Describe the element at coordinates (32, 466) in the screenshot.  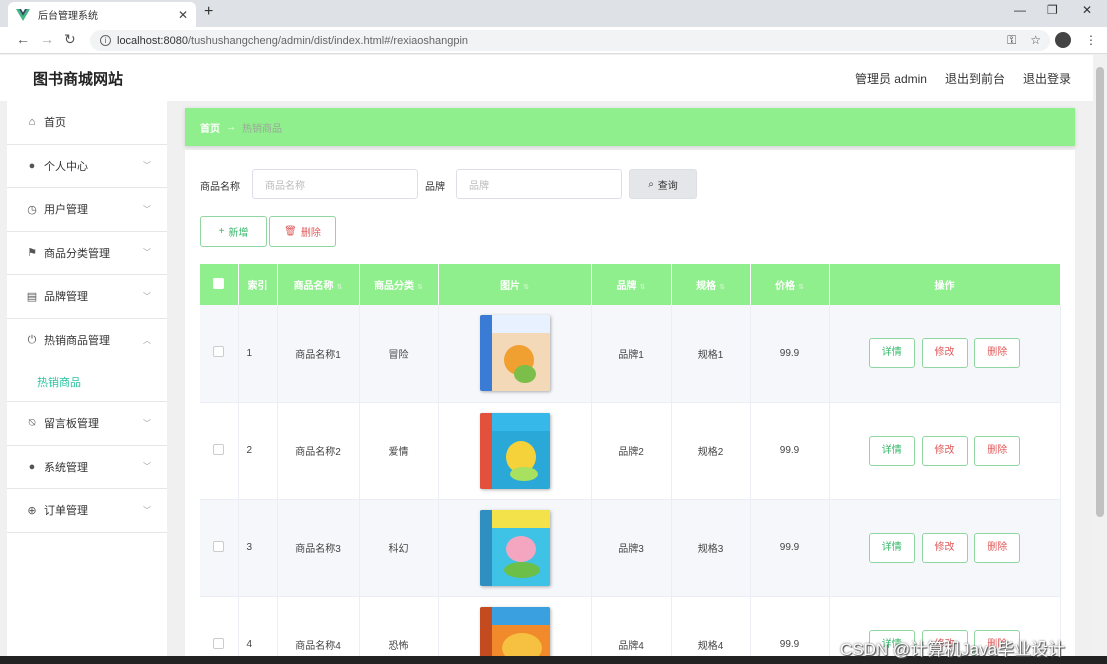
I see `user-icon: ●` at that location.